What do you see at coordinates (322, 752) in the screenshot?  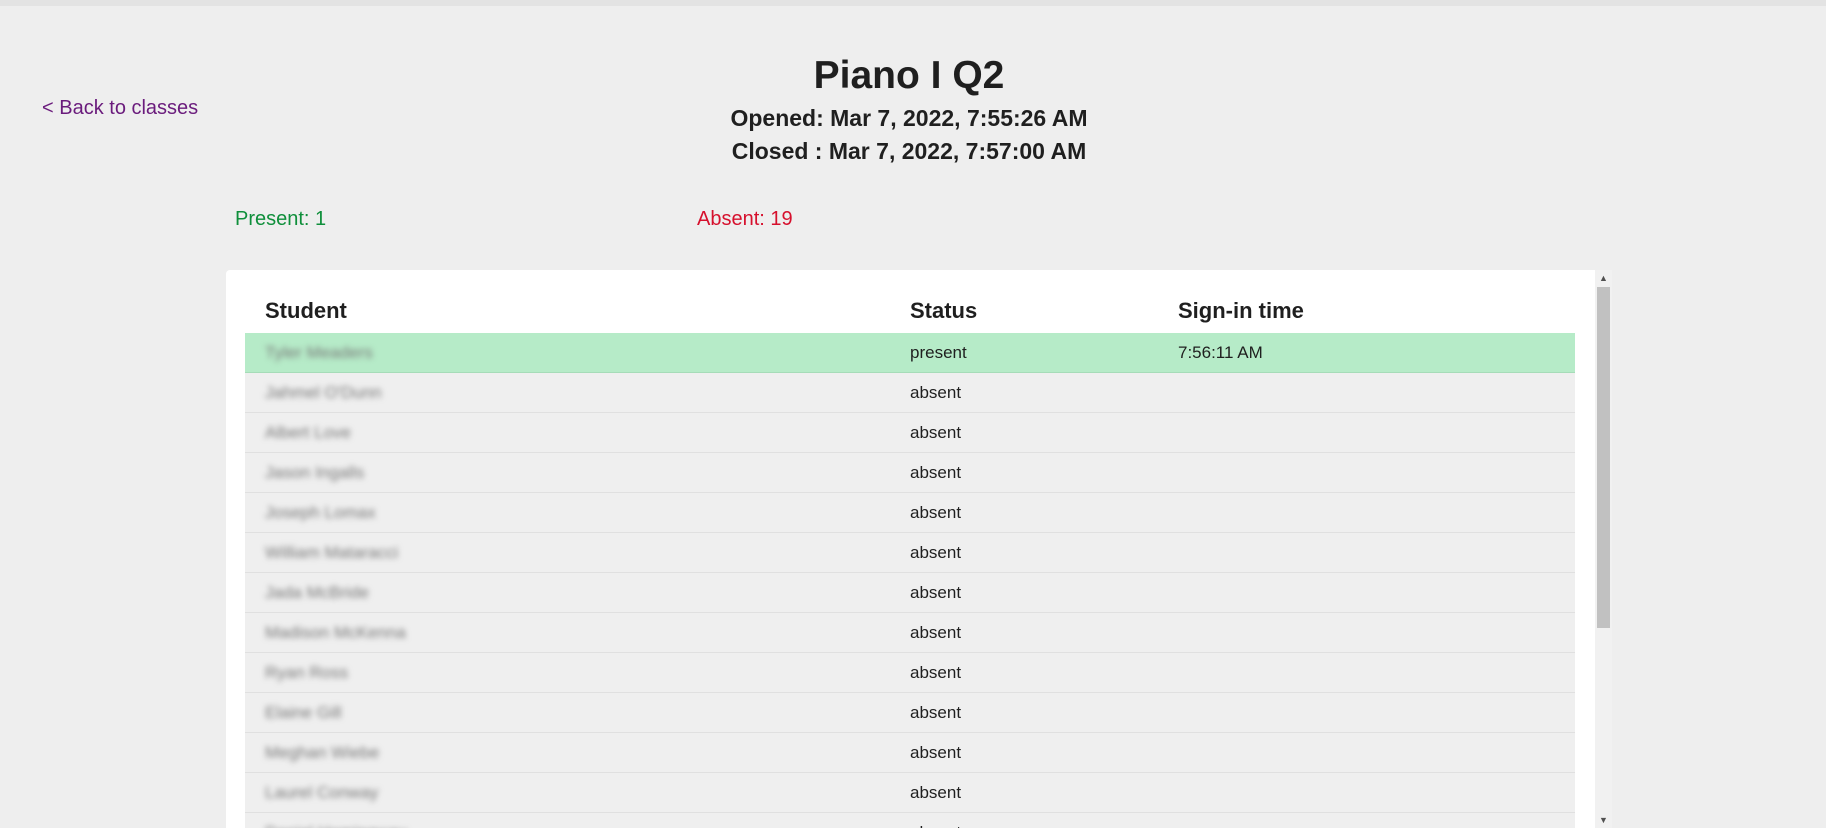 I see `student-name: Meghan Wiebe` at bounding box center [322, 752].